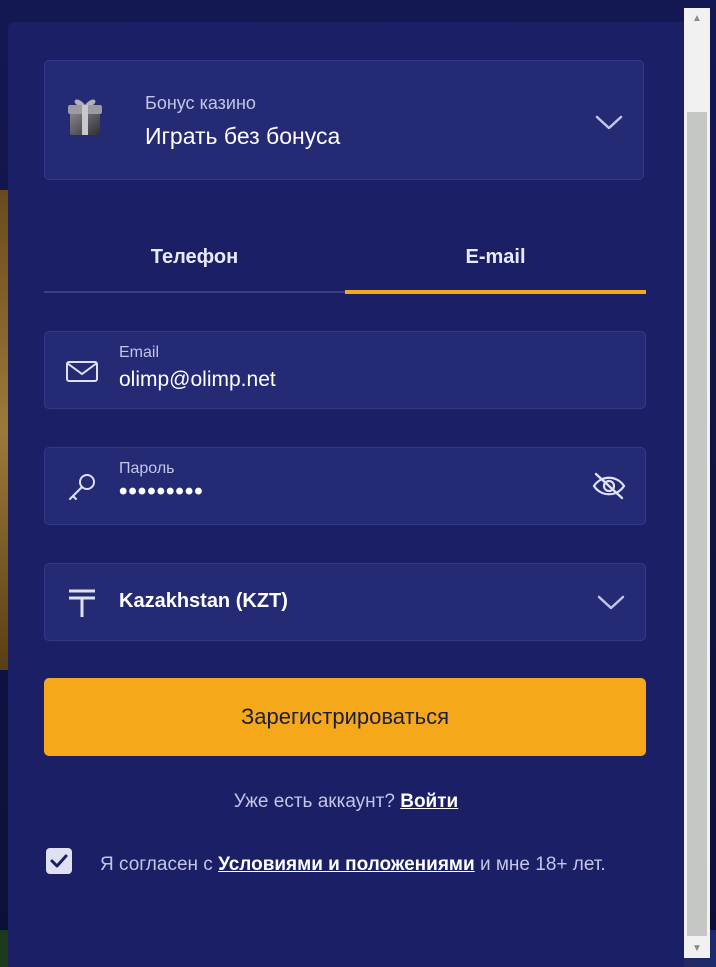 The width and height of the screenshot is (716, 967). Describe the element at coordinates (194, 257) in the screenshot. I see `tab-phone: Телефон` at that location.